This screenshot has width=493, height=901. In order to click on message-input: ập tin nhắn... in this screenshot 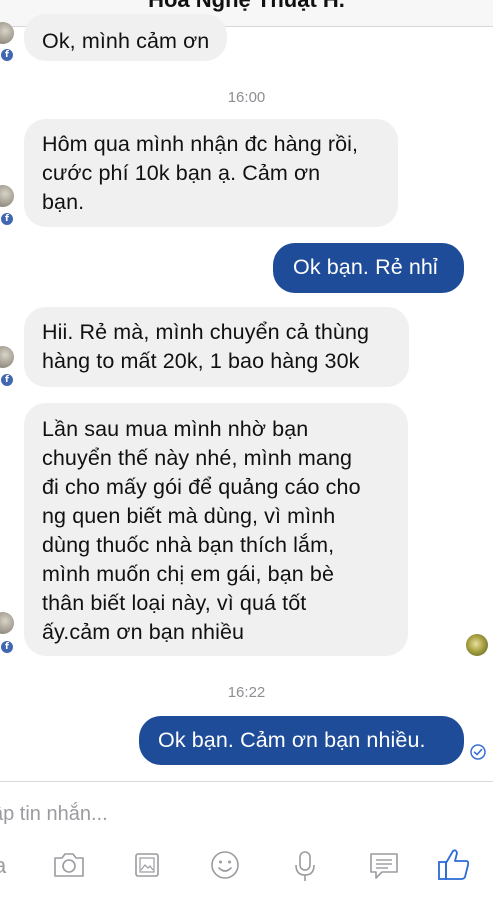, I will do `click(54, 814)`.